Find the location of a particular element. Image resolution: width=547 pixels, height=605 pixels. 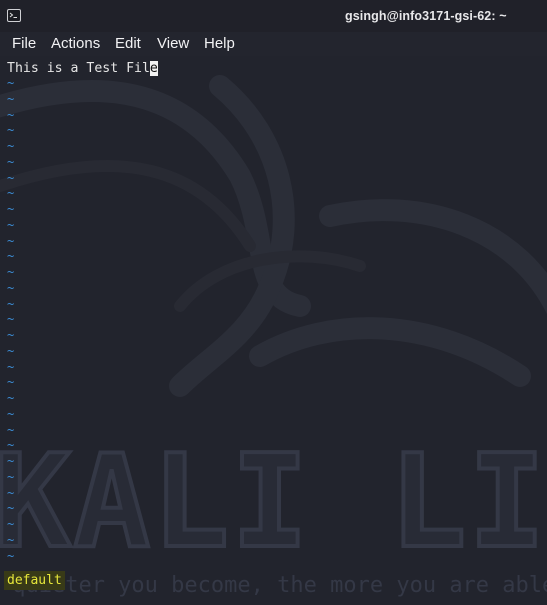

menu-file: File is located at coordinates (24, 43).